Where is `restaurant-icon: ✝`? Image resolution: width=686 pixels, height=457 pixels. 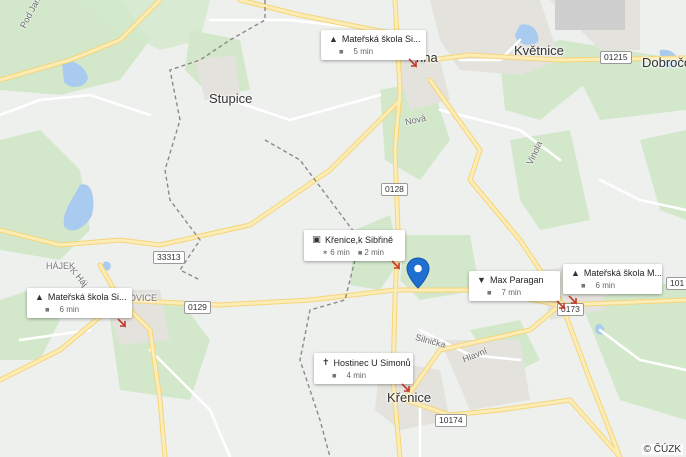 restaurant-icon: ✝ is located at coordinates (326, 362).